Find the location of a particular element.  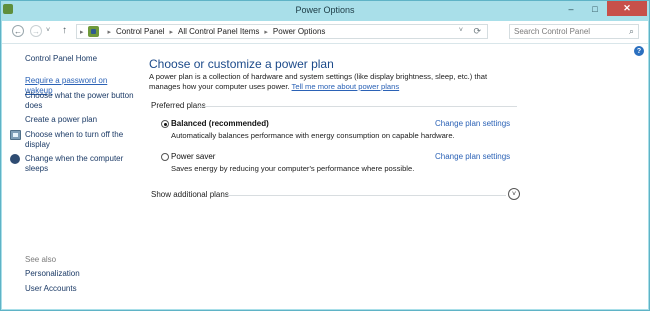

turn-off-display-link: Choose when to turn off the display is located at coordinates (81, 140).